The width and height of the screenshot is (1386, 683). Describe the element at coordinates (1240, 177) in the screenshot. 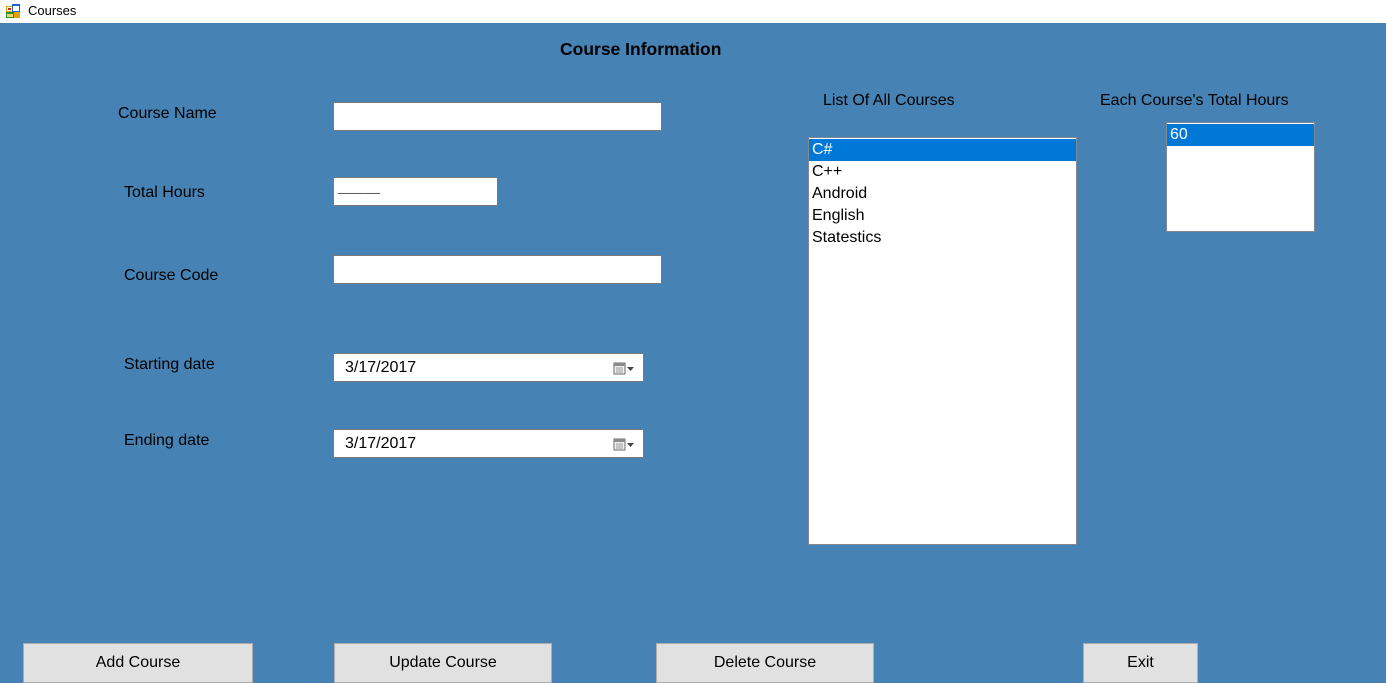

I see `hours-listbox: 60` at that location.